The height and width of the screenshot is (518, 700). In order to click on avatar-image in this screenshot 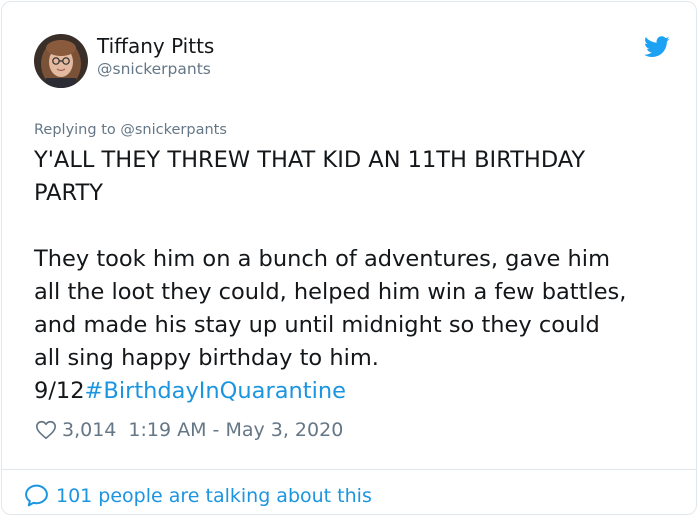, I will do `click(61, 61)`.